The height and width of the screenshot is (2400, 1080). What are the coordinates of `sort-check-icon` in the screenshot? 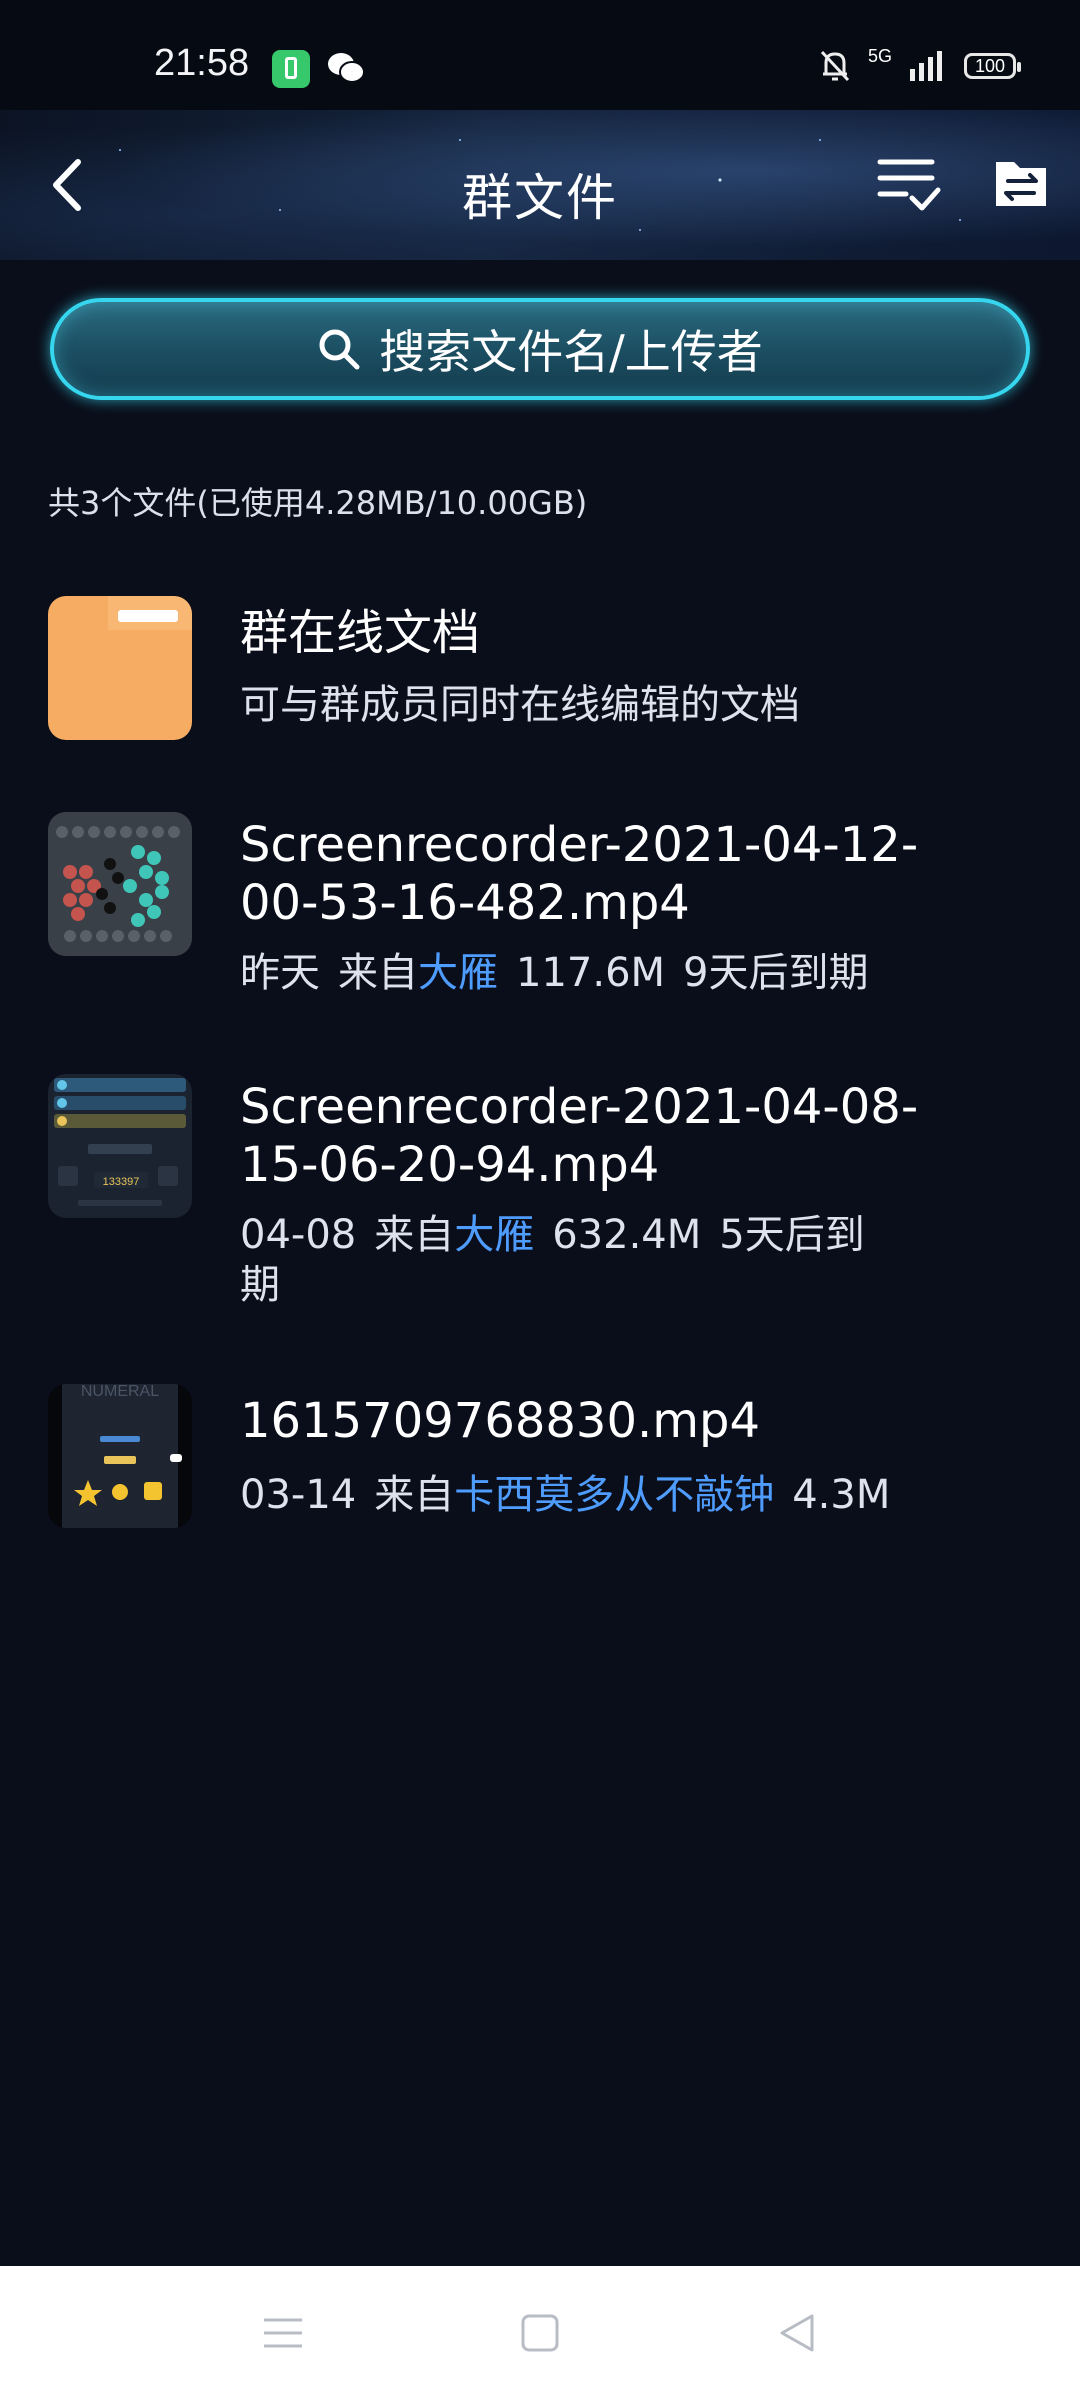 It's located at (909, 185).